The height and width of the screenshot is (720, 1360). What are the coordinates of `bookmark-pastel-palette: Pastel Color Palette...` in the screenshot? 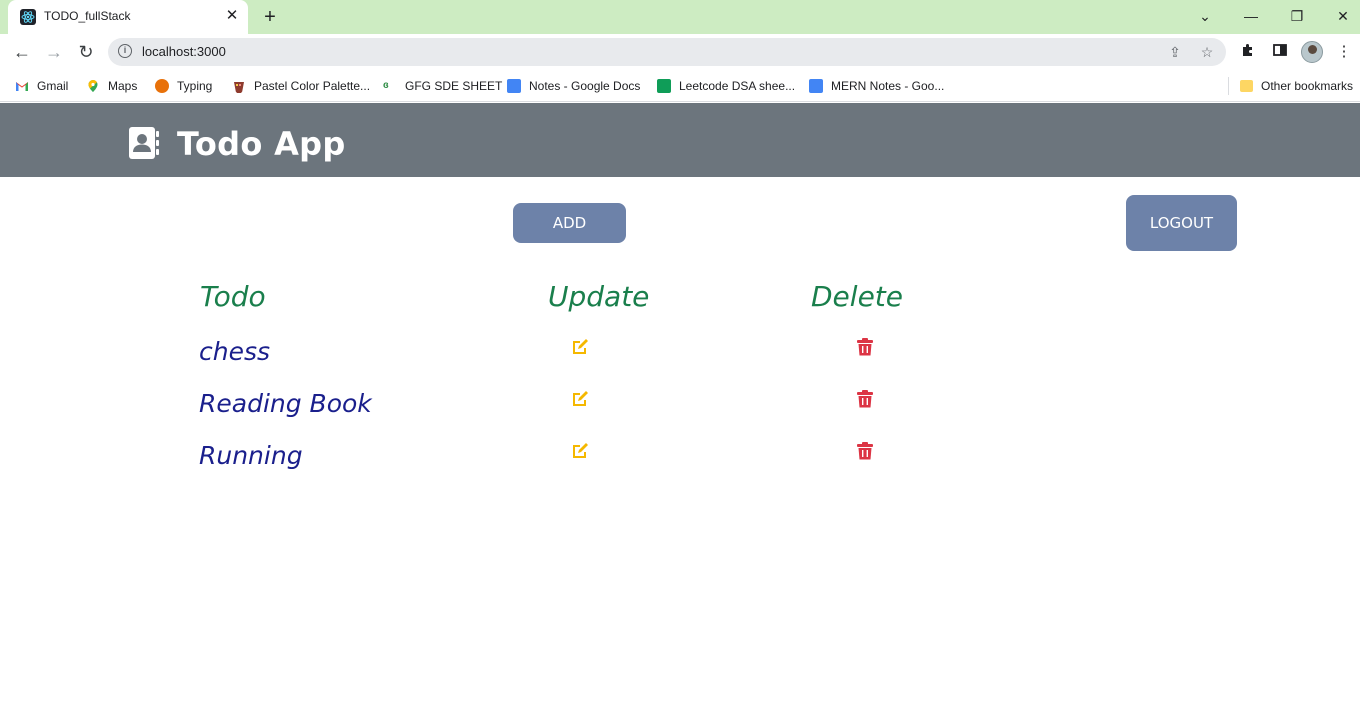 It's located at (301, 86).